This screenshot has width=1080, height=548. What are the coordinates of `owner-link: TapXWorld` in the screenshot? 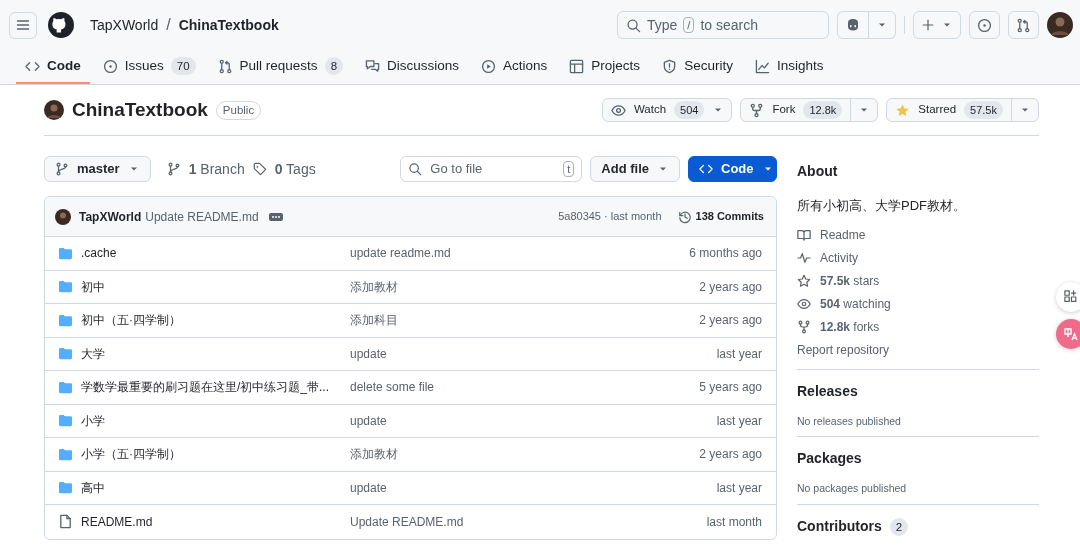 It's located at (124, 25).